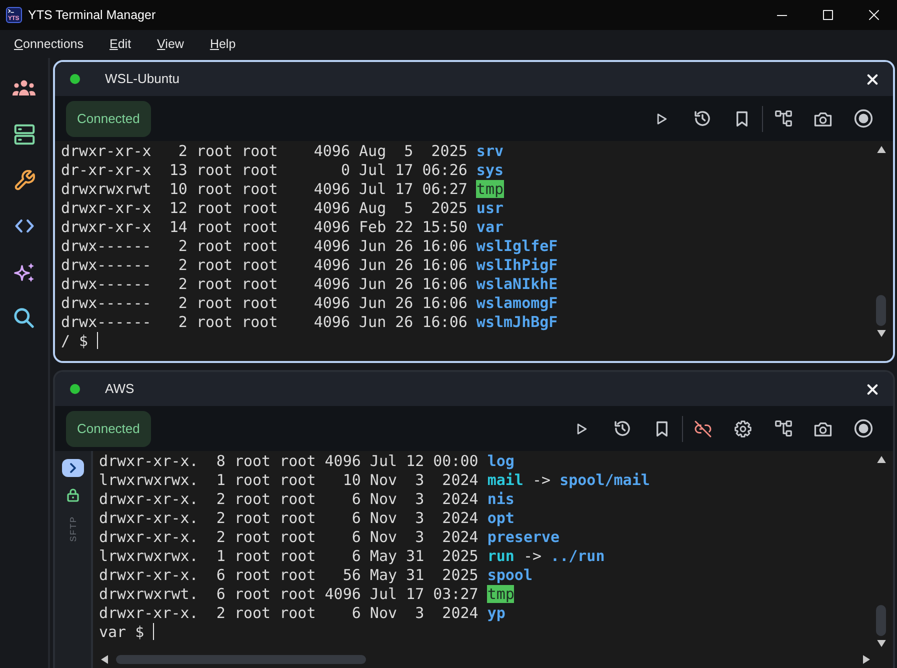  I want to click on terminal-line: drwx------ 2 root root 4096 Jun 26 16:06 wslaNIkhE, so click(310, 284).